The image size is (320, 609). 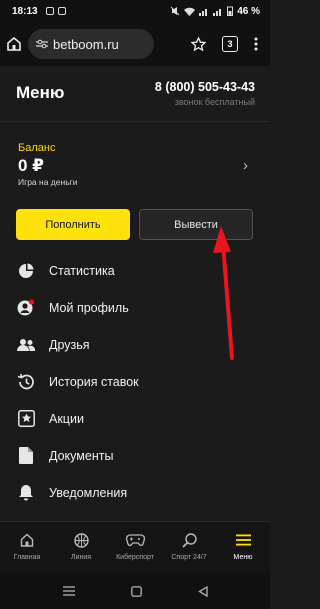 I want to click on nav-sport-24-7: Спорт 24/7, so click(x=189, y=547).